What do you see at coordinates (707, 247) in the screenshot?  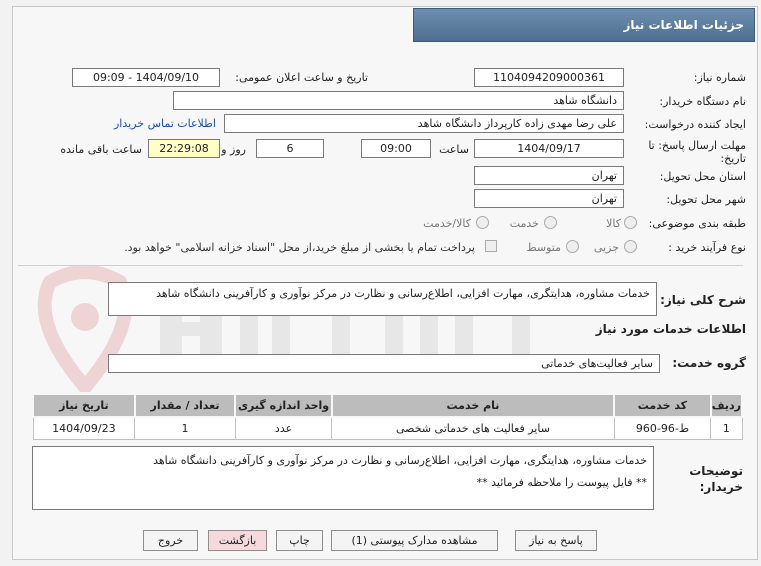 I see `process-label: نوع فرآیند خرید :` at bounding box center [707, 247].